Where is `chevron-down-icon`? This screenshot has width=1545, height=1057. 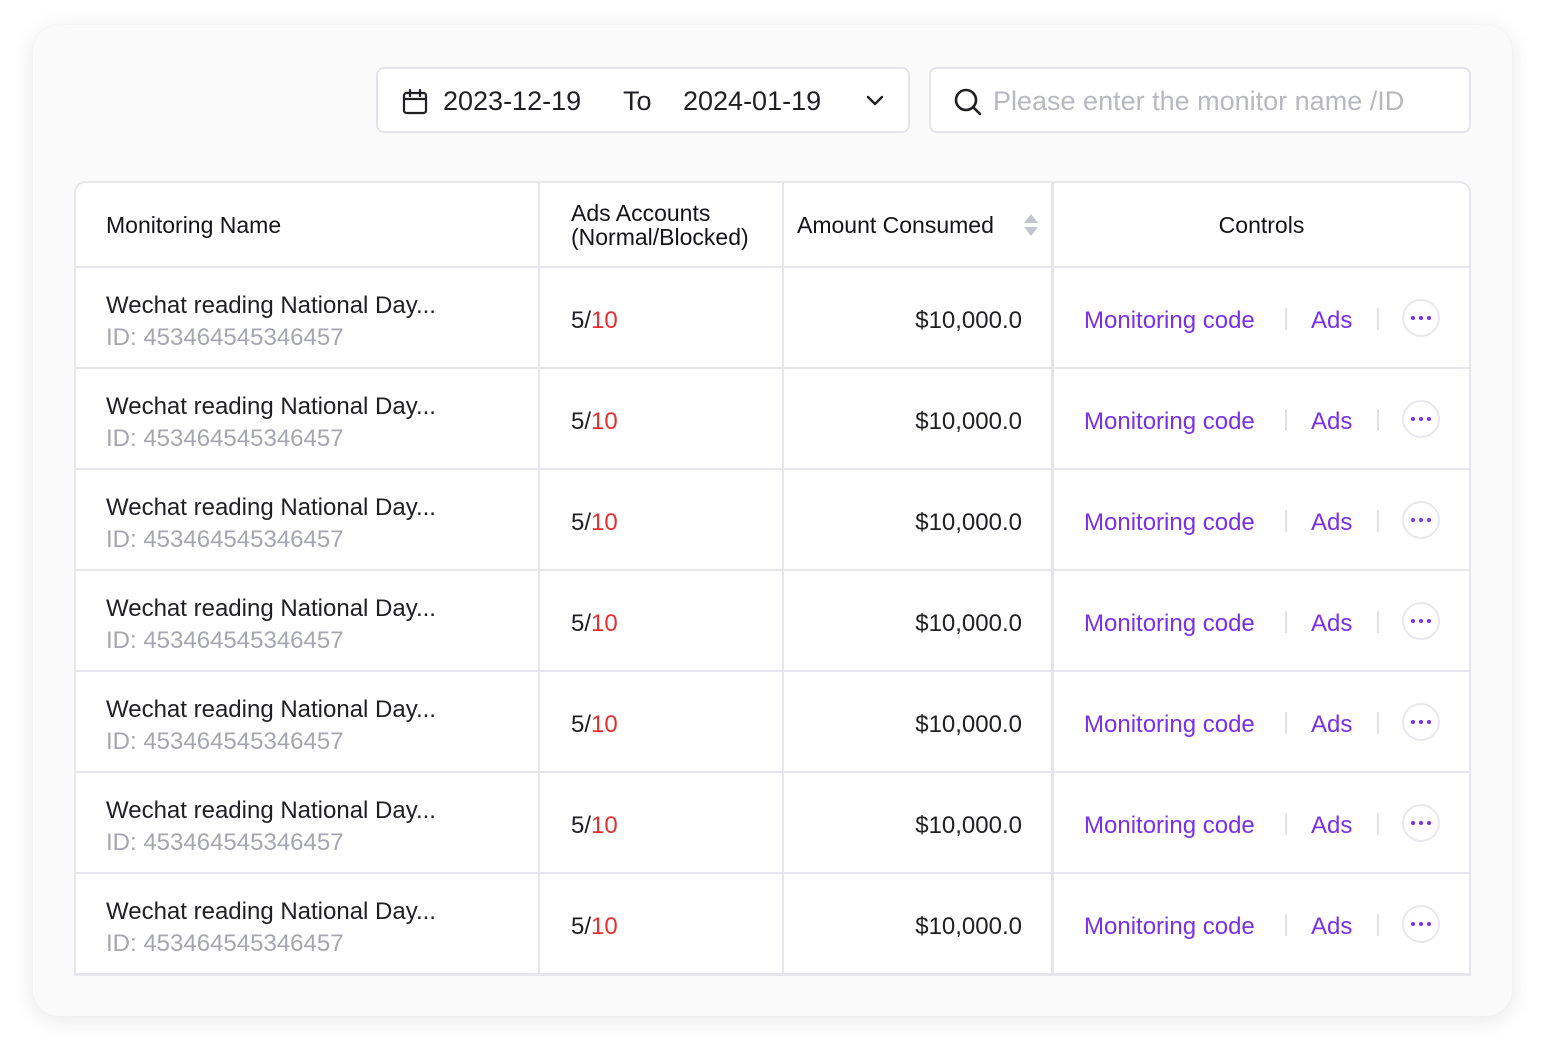 chevron-down-icon is located at coordinates (875, 101).